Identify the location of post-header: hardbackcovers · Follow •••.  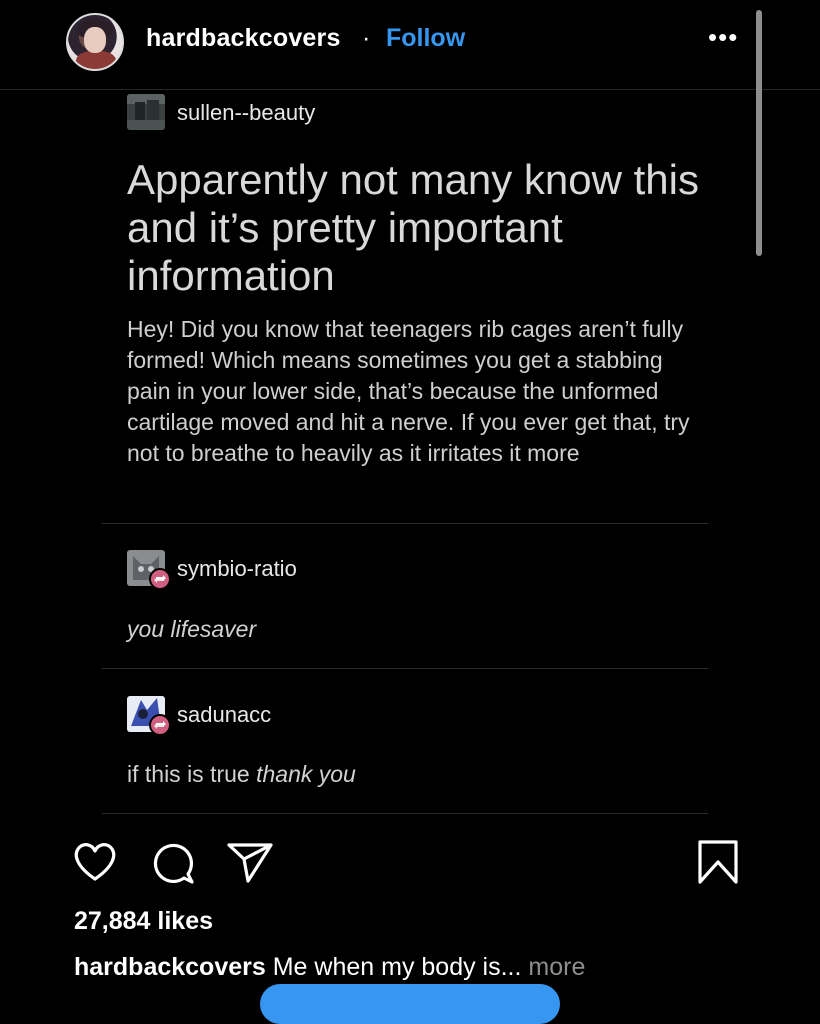
(410, 45).